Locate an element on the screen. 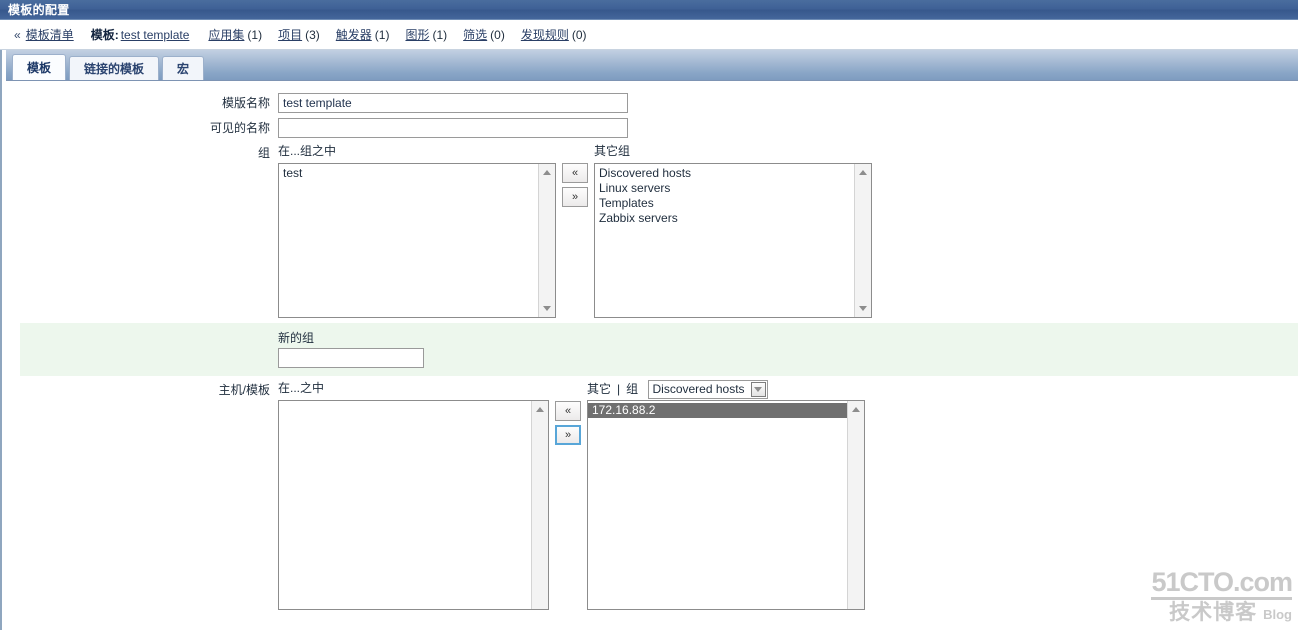  hosts-group-select: Discovered hosts is located at coordinates (707, 389).